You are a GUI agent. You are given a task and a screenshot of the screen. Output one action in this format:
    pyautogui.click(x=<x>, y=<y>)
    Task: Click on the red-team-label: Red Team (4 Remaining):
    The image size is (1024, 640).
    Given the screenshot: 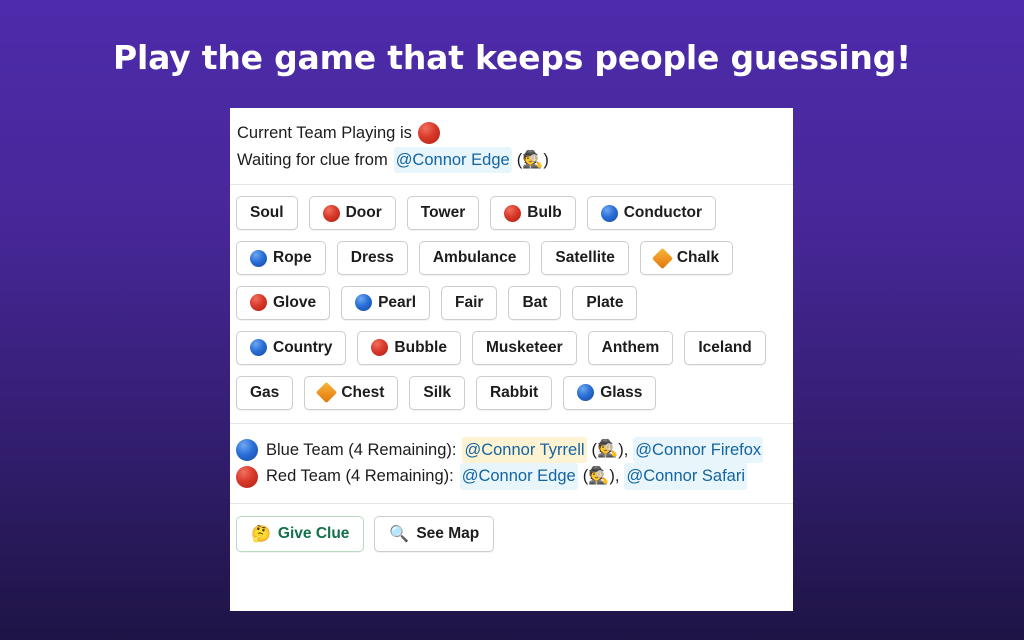 What is the action you would take?
    pyautogui.click(x=360, y=476)
    